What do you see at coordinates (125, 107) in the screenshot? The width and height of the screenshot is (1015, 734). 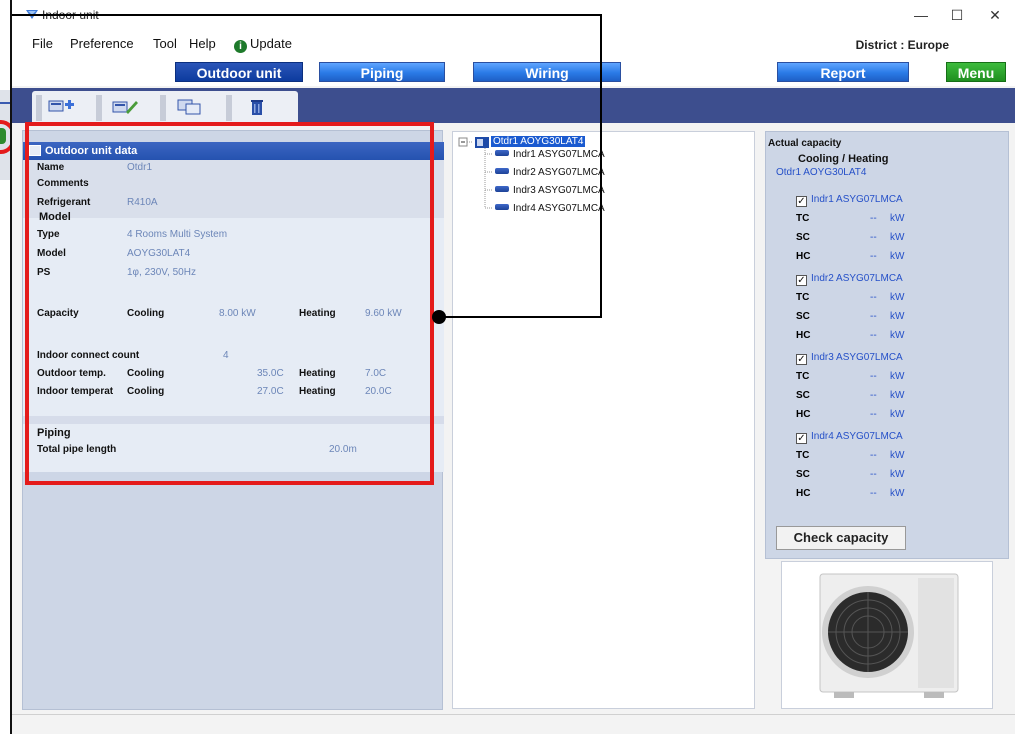 I see `edit-unit-icon` at bounding box center [125, 107].